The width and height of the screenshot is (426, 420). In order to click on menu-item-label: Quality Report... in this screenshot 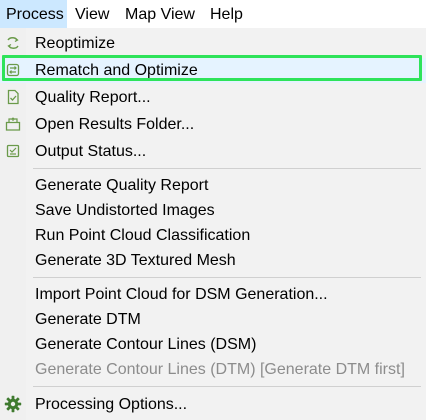, I will do `click(93, 97)`.